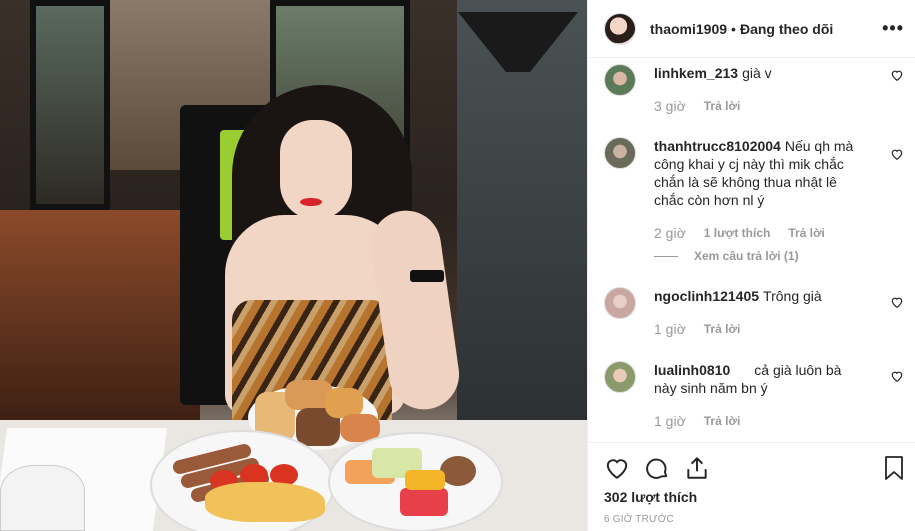  I want to click on comment-icon, so click(657, 468).